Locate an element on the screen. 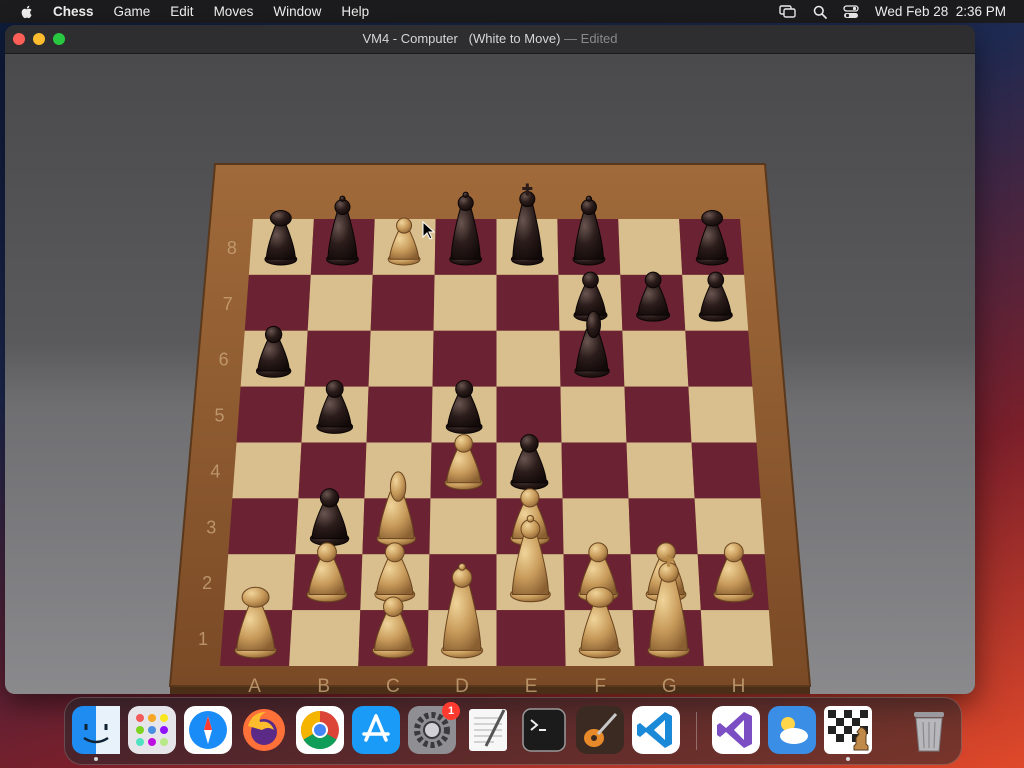 This screenshot has height=768, width=1024. window-title-text: VM4 - Computer (White to Move) is located at coordinates (461, 38).